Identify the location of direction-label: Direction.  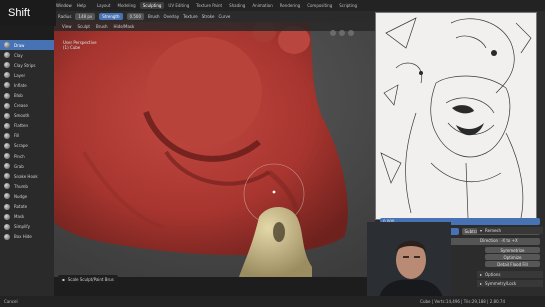
(489, 240).